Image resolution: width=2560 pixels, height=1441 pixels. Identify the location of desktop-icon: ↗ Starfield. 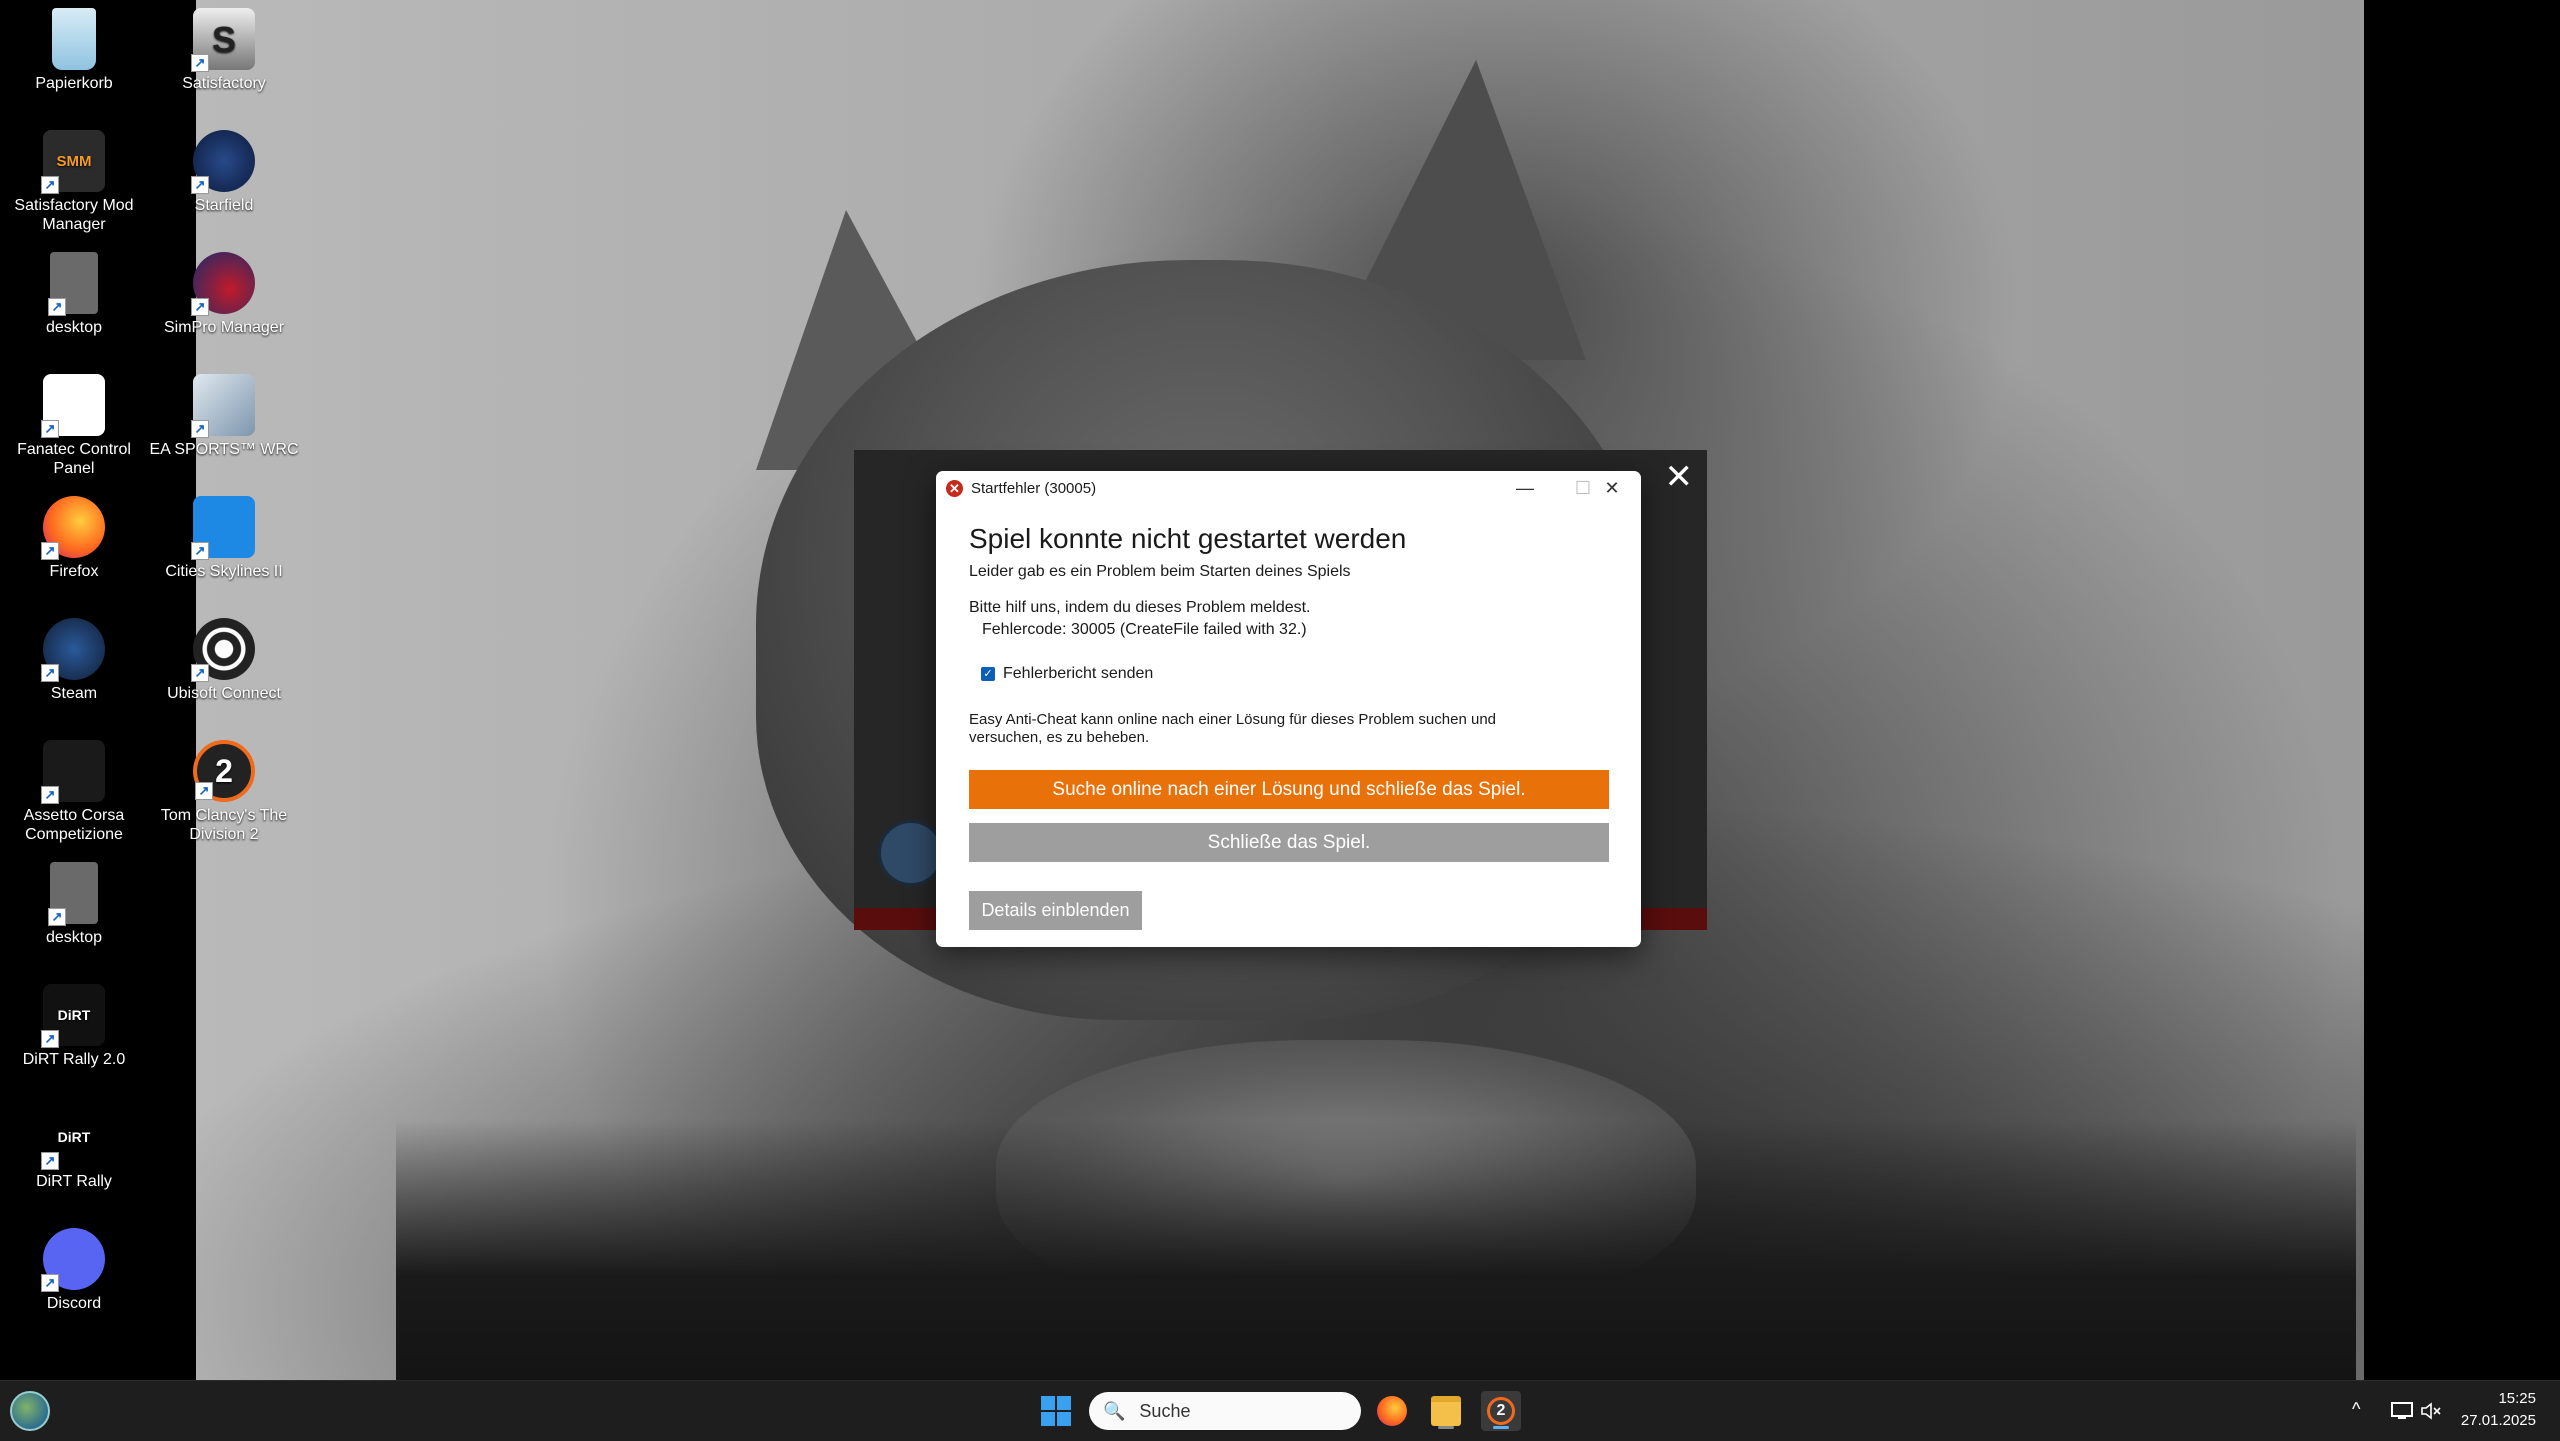
(224, 172).